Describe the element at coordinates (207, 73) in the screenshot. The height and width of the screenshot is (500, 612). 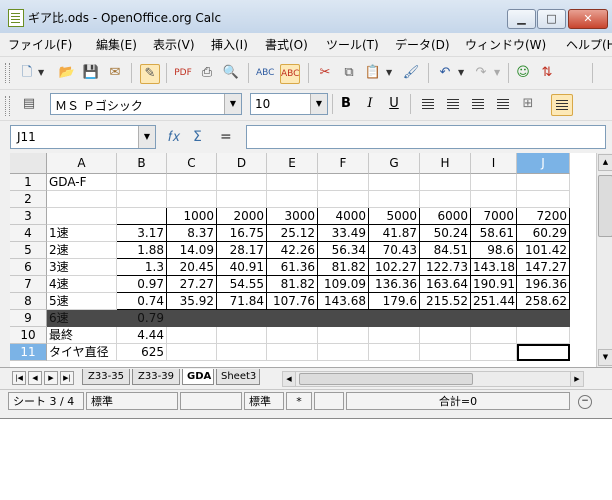
I see `print-icon: ⎙` at that location.